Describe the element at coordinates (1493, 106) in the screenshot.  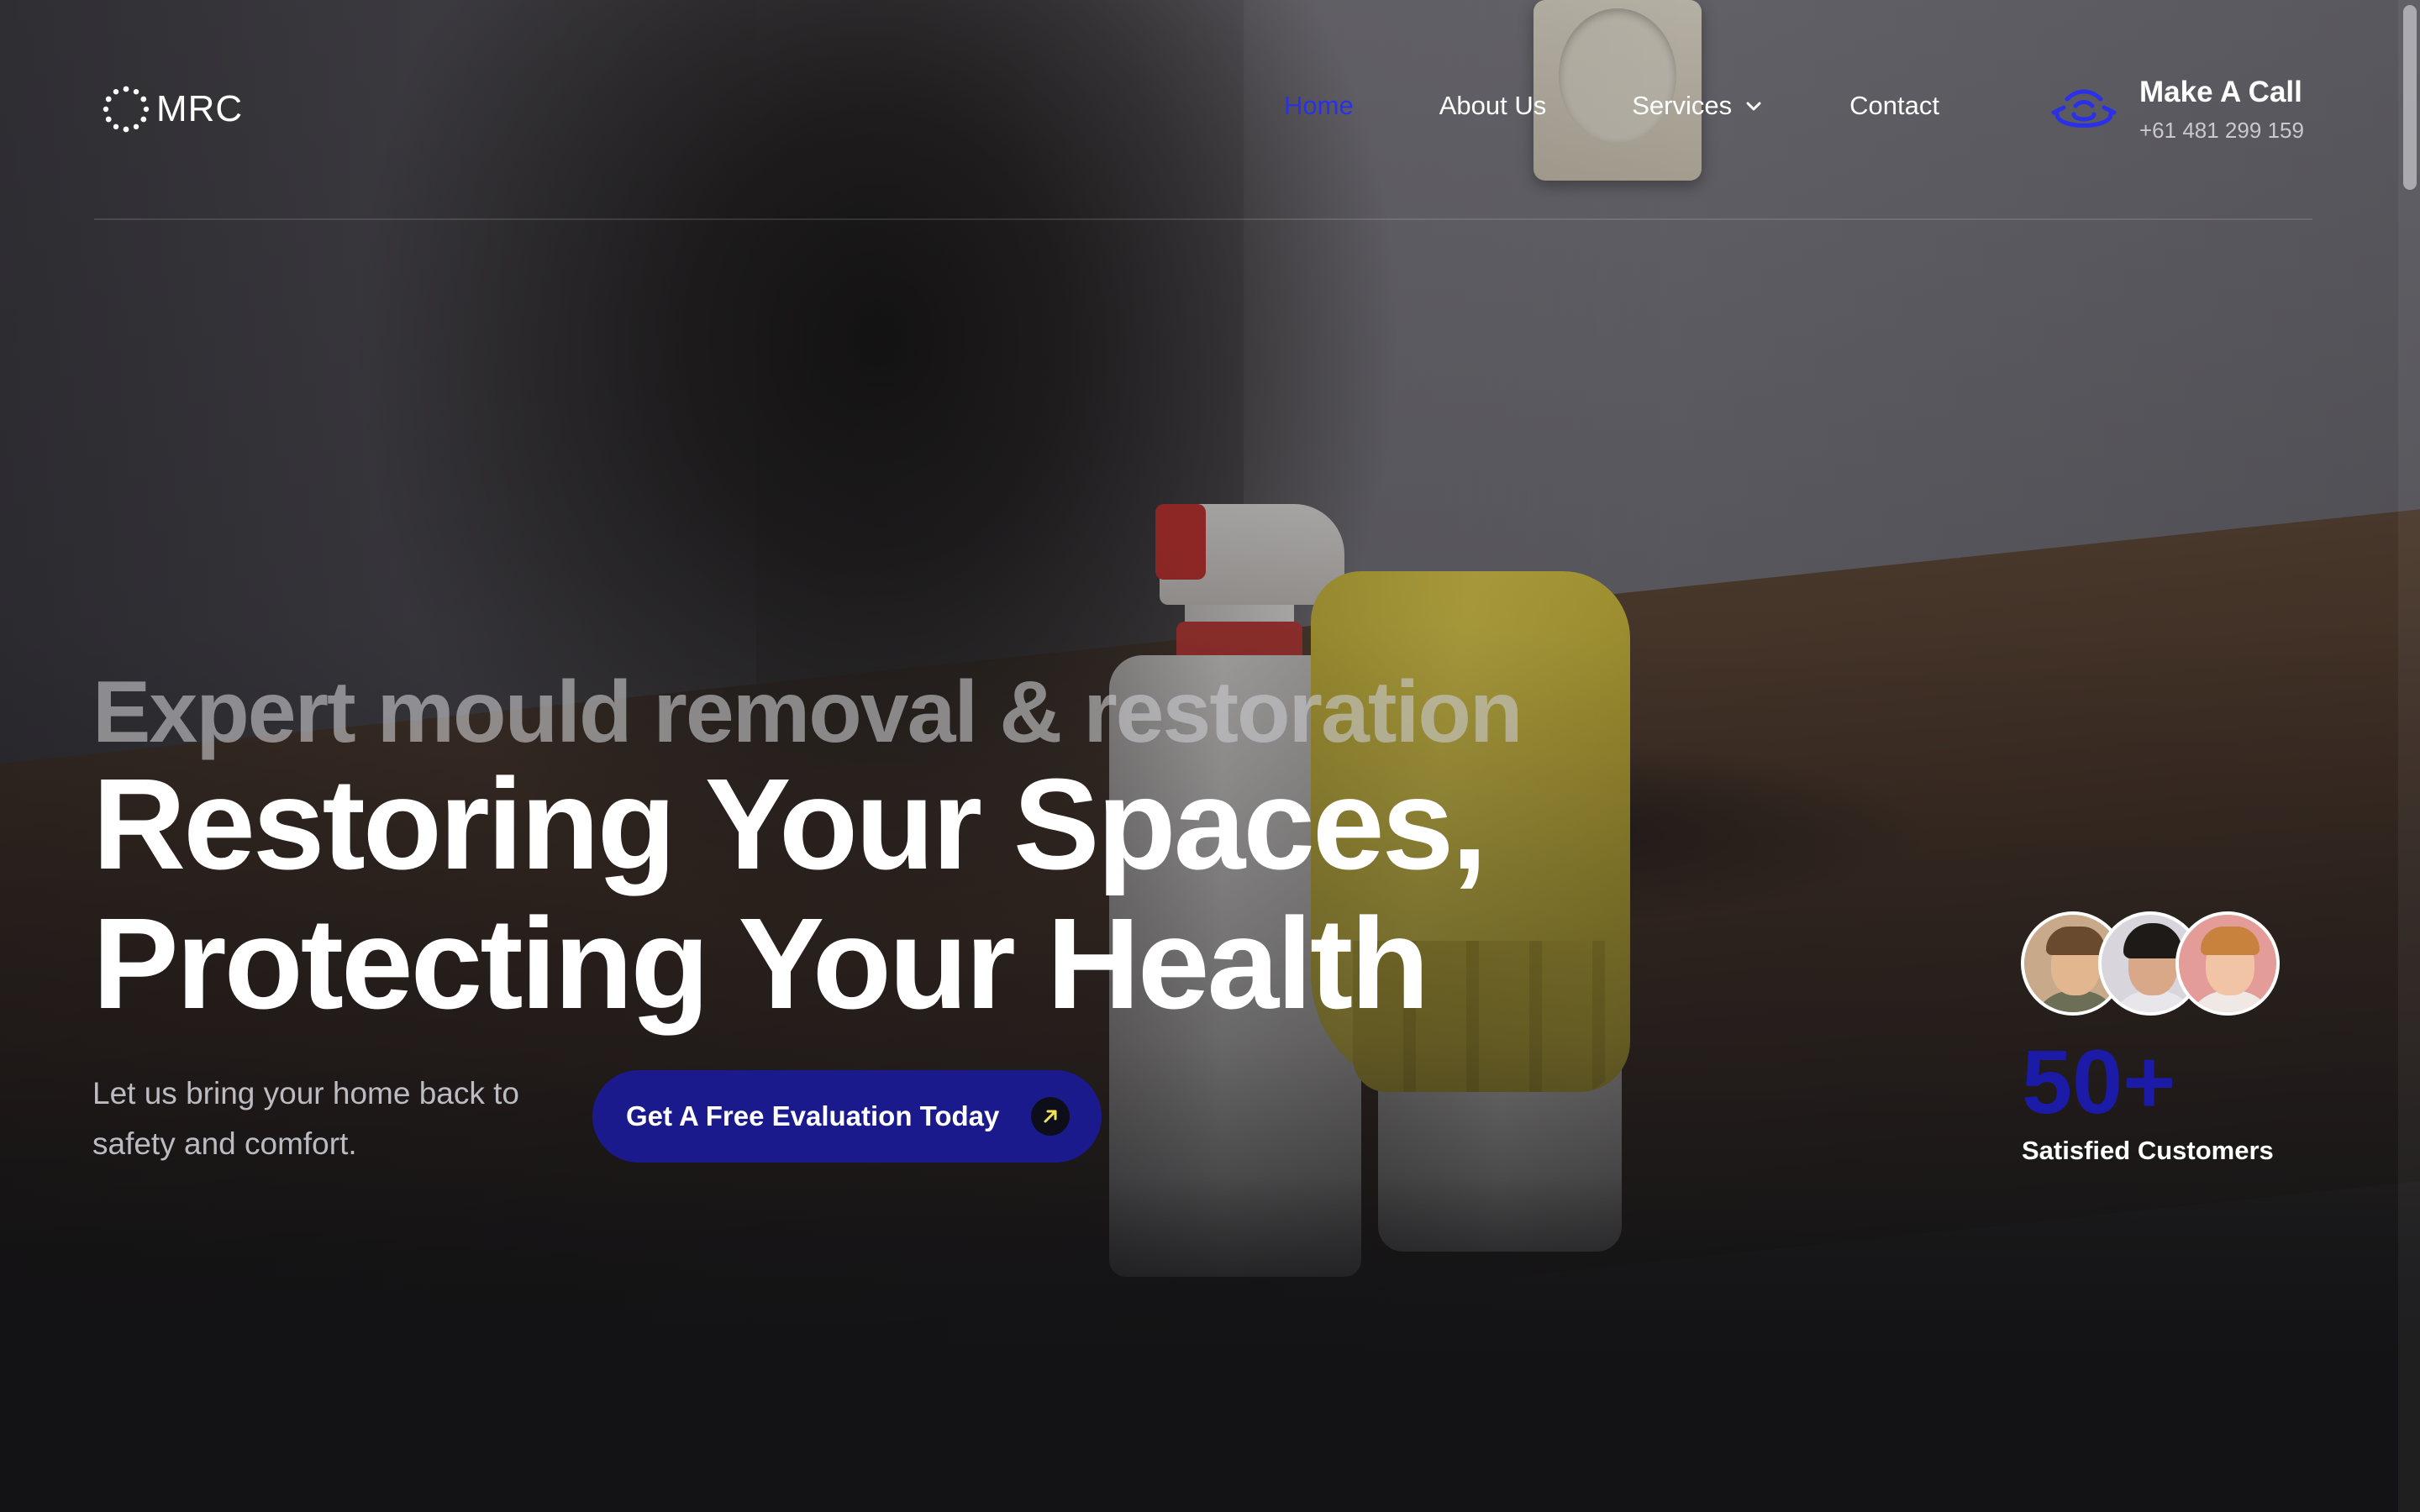
I see `nav-item-about-us: About Us` at that location.